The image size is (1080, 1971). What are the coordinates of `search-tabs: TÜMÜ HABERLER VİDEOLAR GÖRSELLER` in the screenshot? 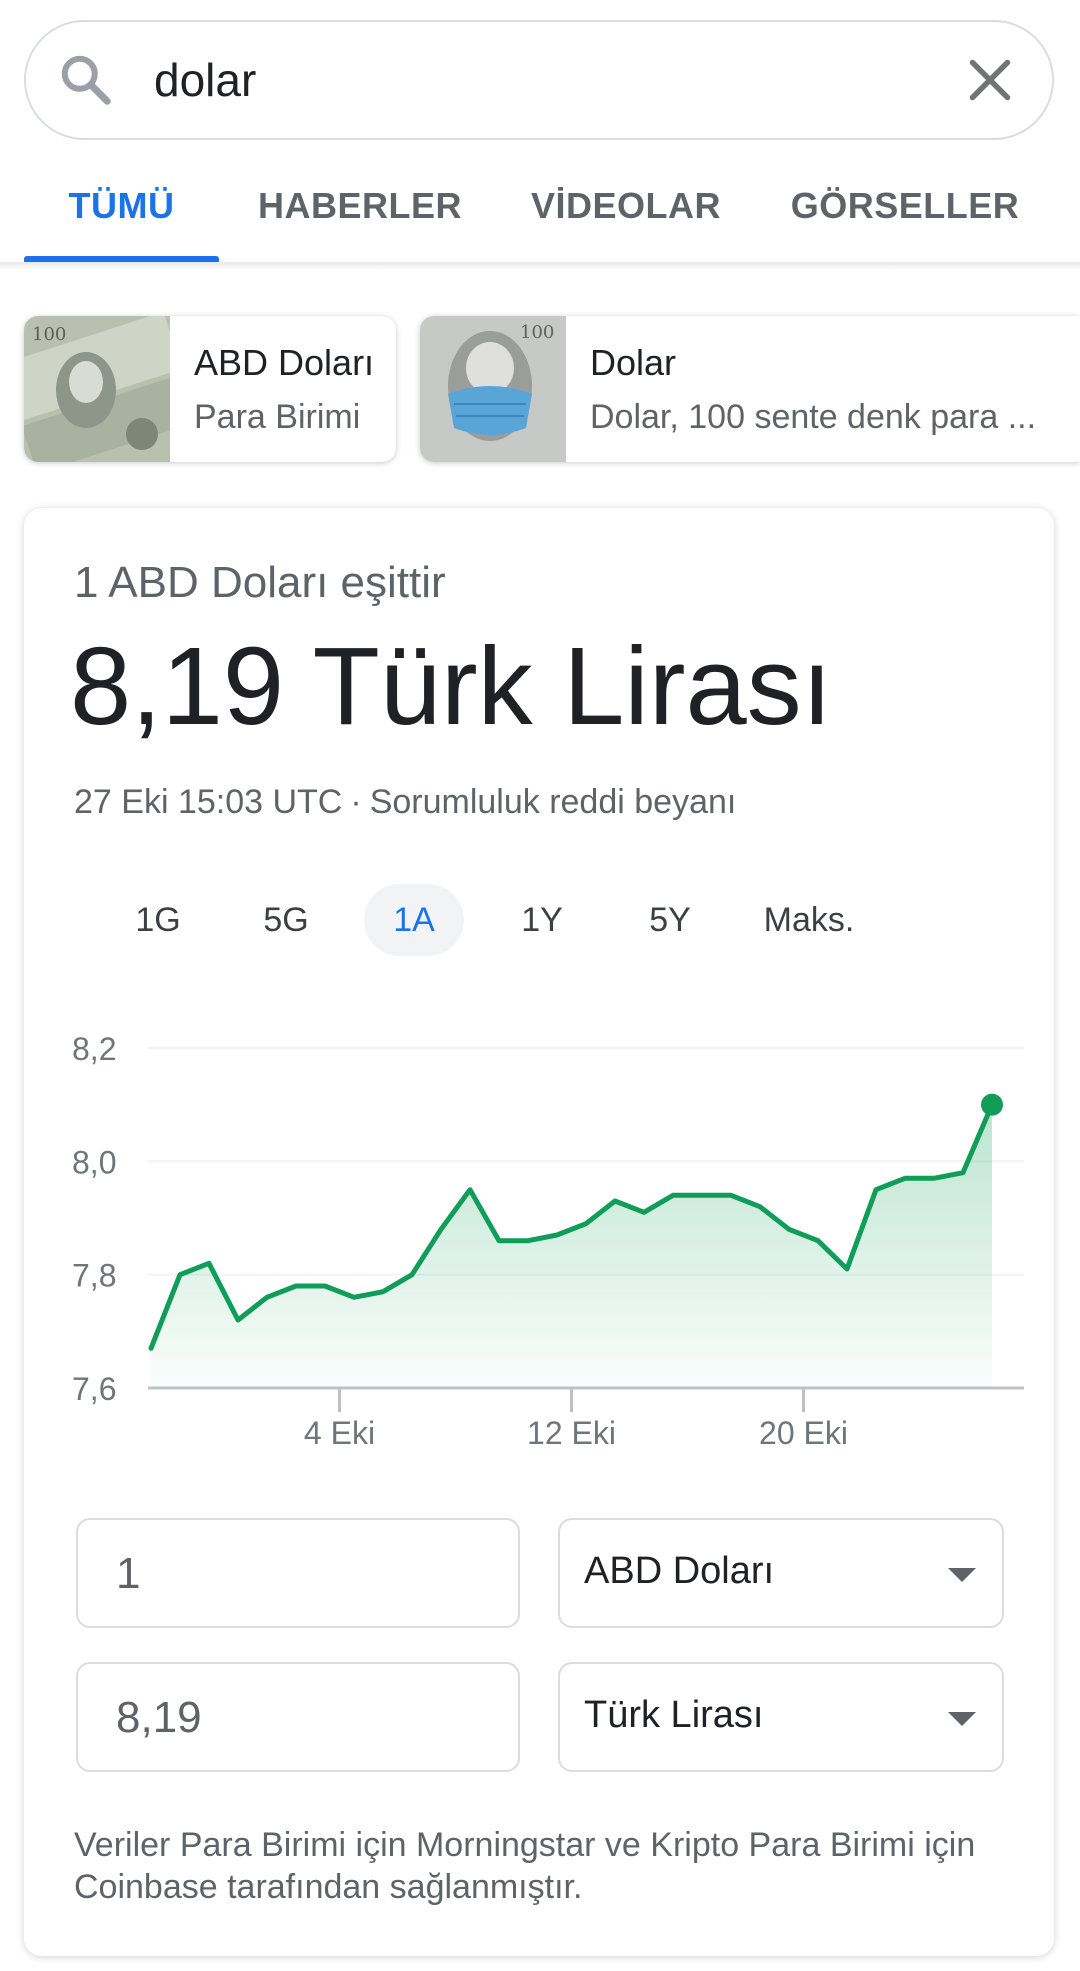 It's located at (540, 212).